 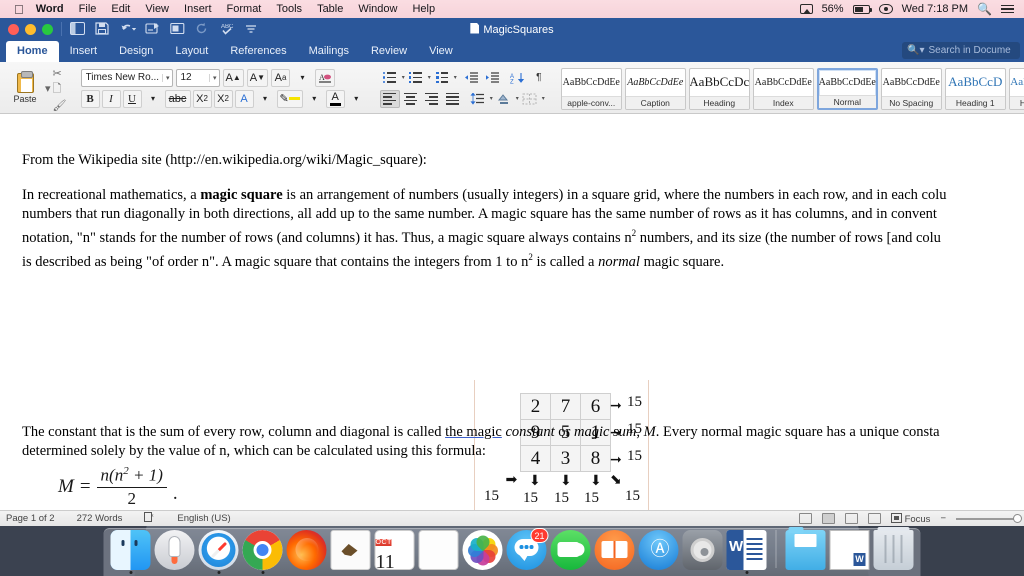 I want to click on dock-item-systempreferences, so click(x=702, y=552).